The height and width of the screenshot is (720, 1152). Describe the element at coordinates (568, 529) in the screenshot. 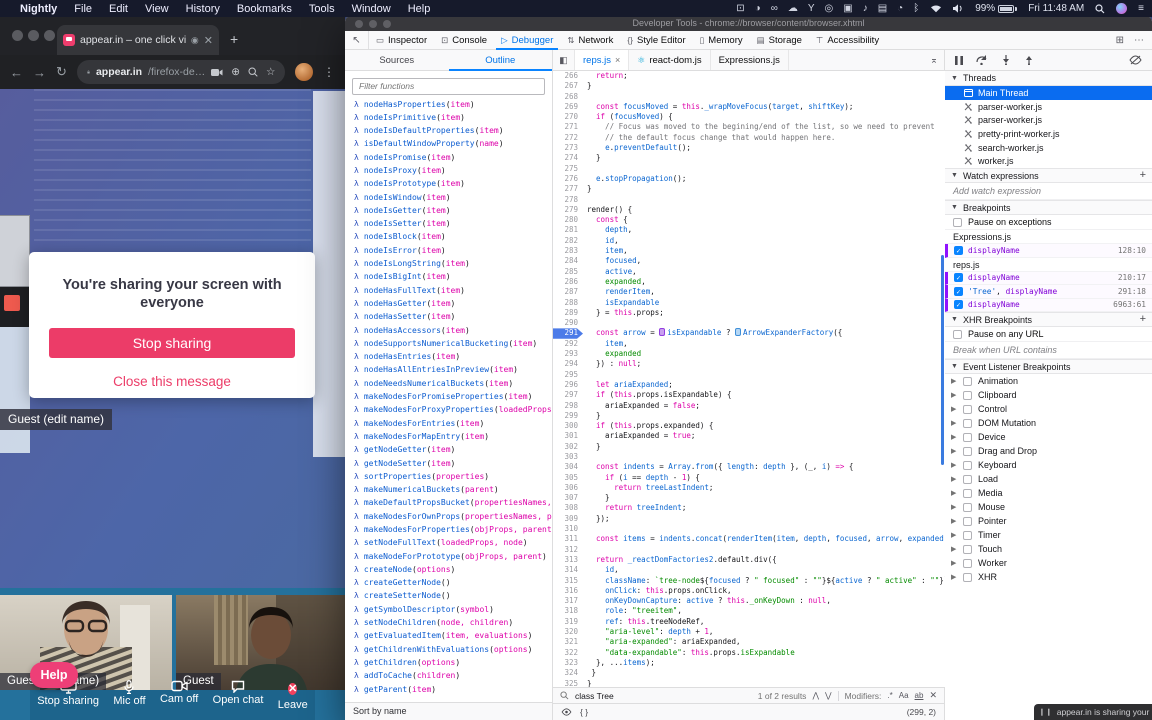

I see `line-number: 310` at that location.